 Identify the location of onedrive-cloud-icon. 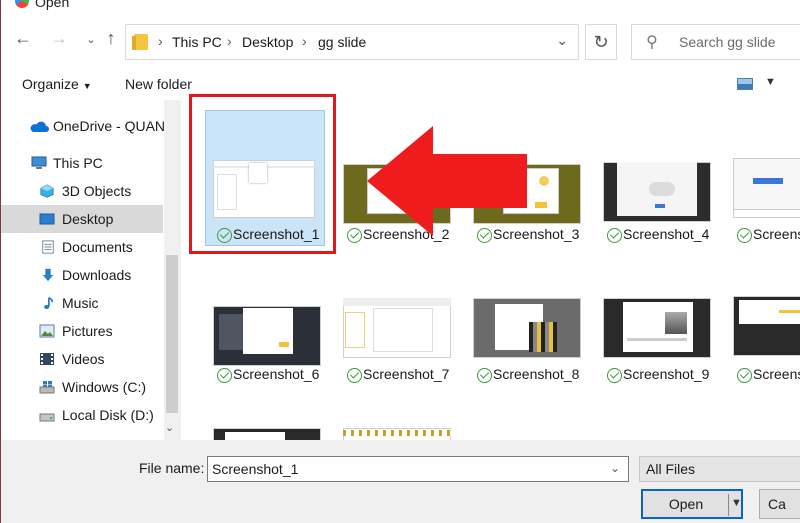
(39, 126).